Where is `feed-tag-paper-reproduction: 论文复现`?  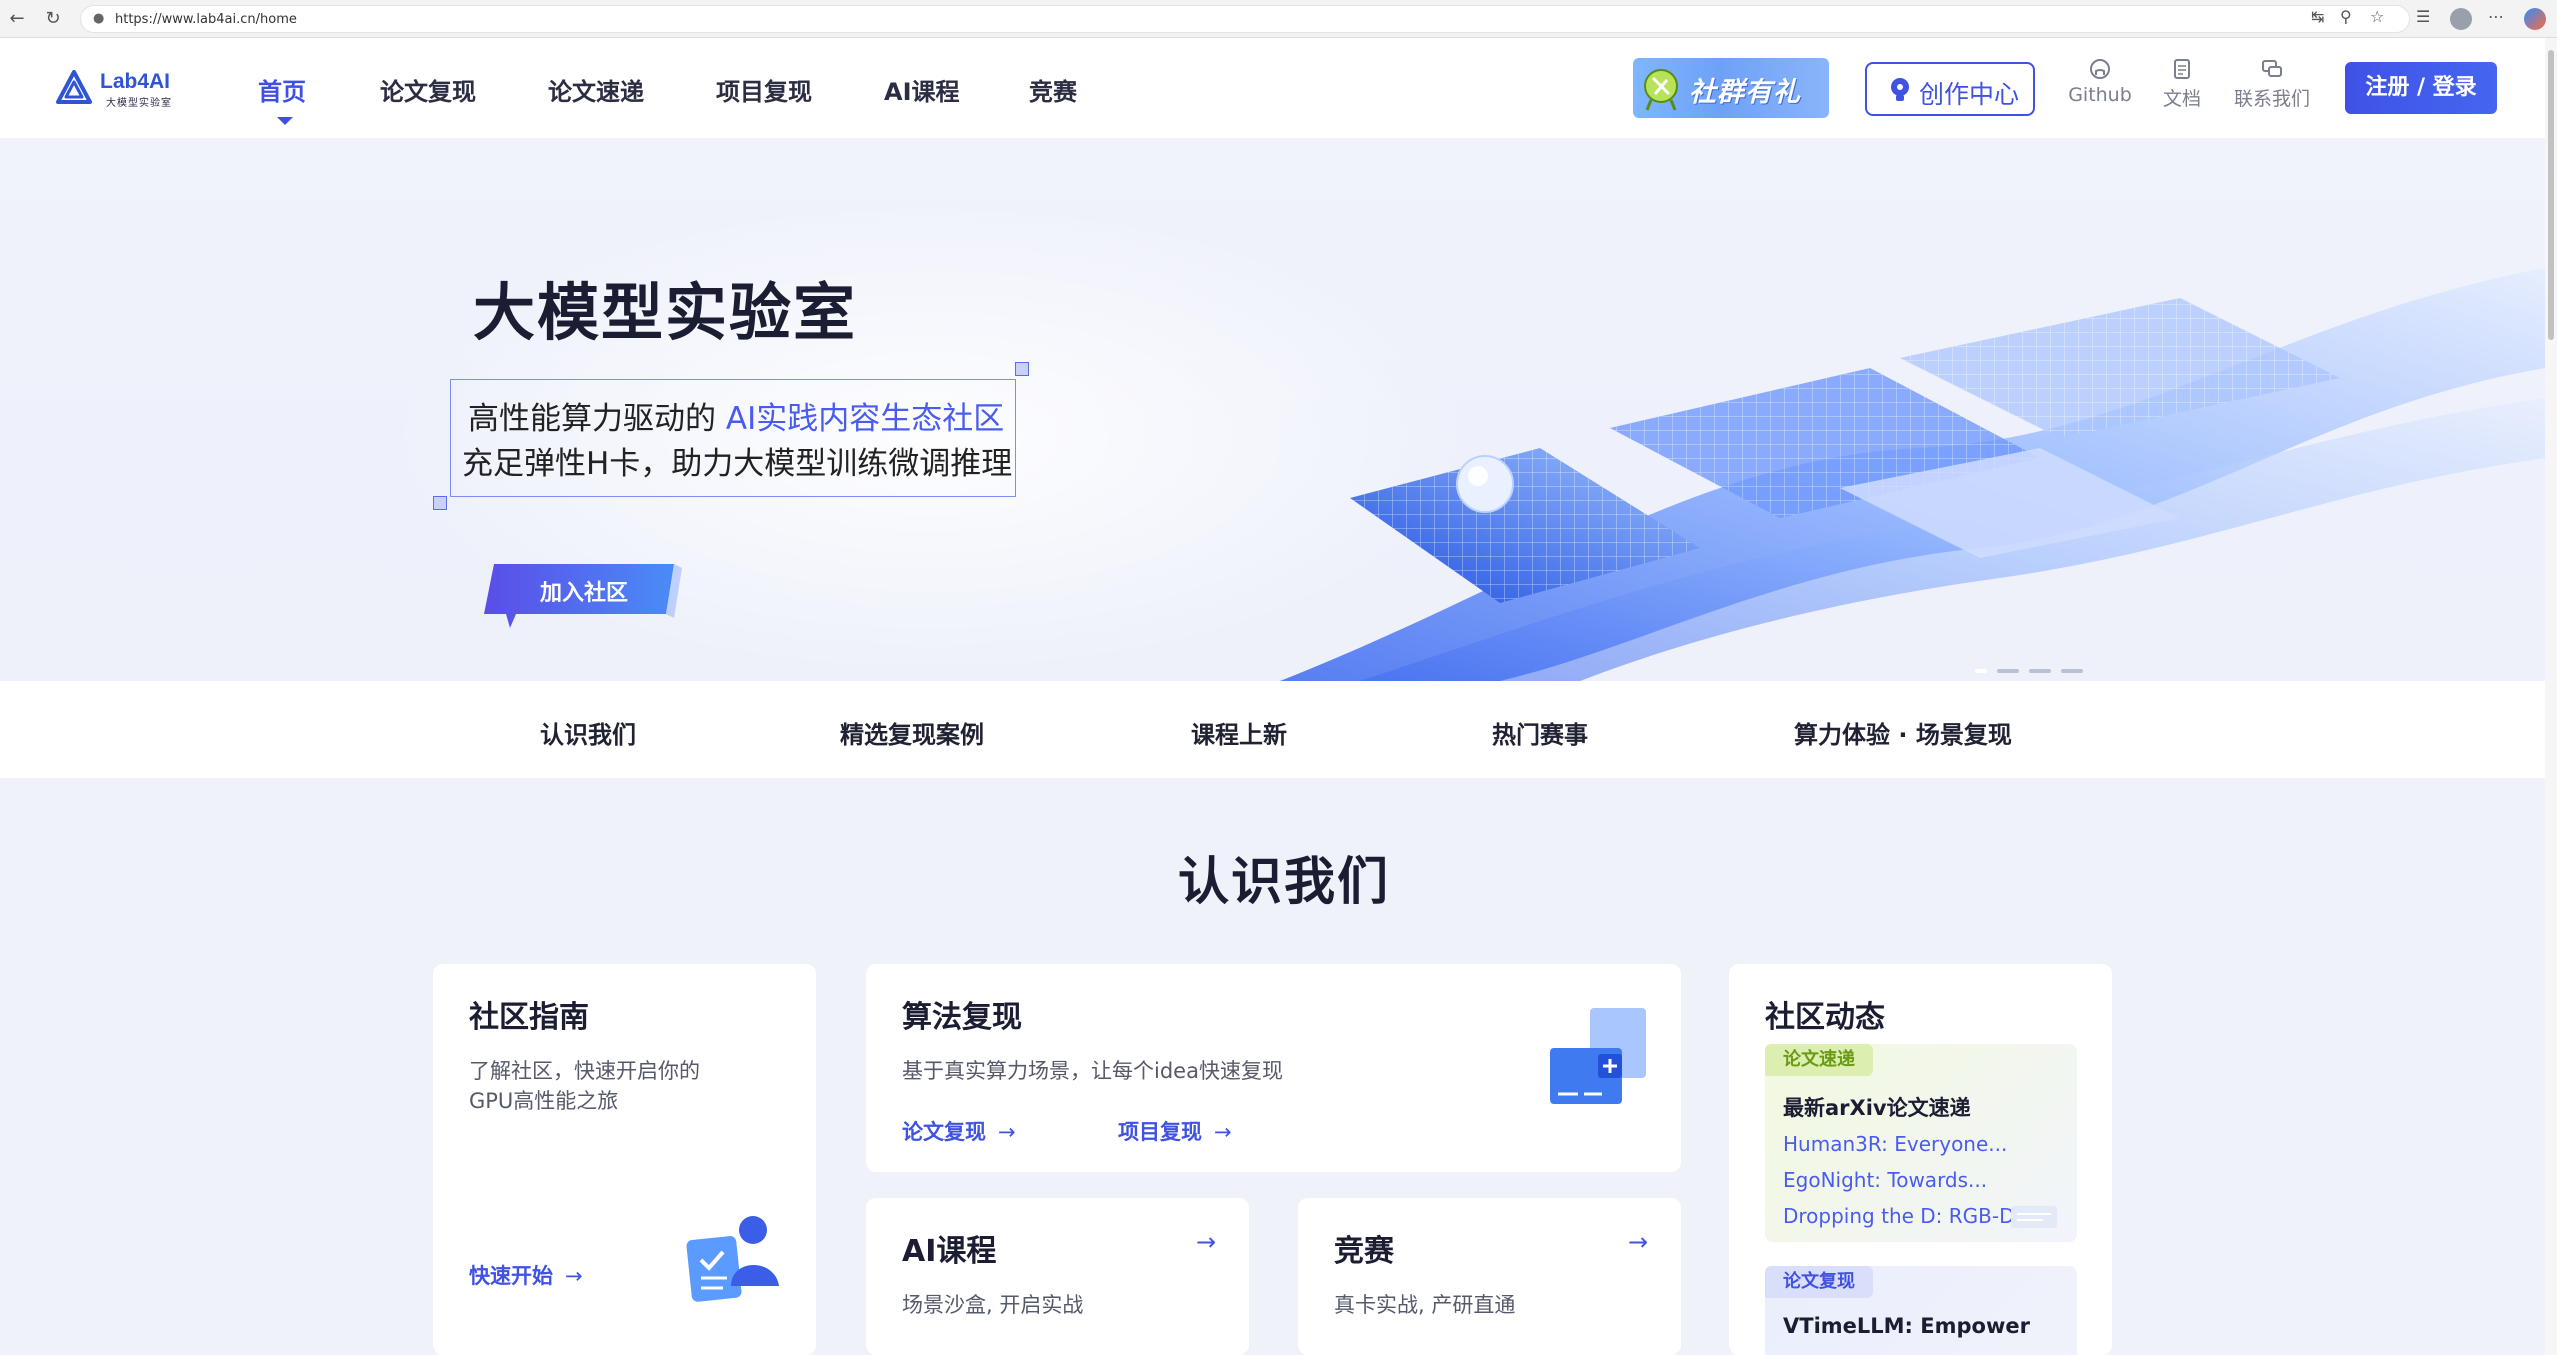
feed-tag-paper-reproduction: 论文复现 is located at coordinates (1819, 1282).